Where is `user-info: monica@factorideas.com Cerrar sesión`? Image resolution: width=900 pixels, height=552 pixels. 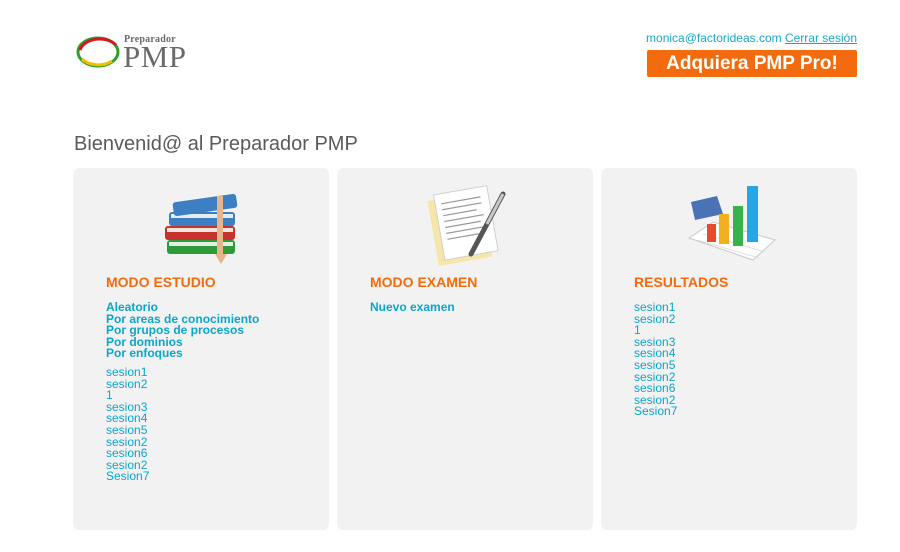 user-info: monica@factorideas.com Cerrar sesión is located at coordinates (751, 38).